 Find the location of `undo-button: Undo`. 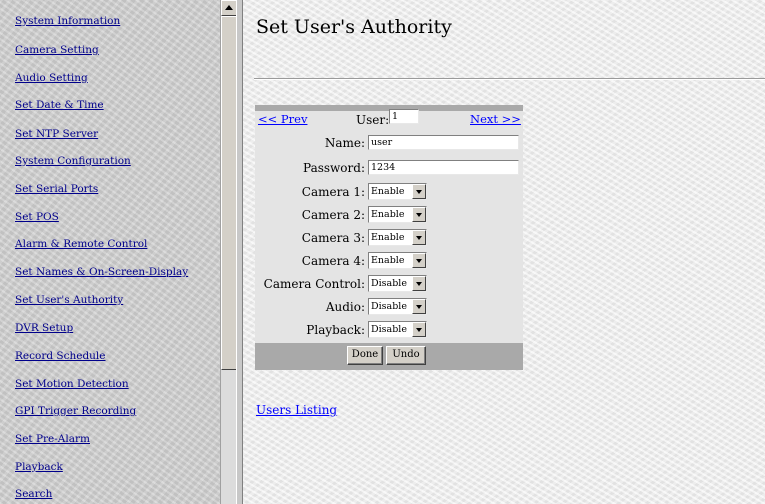

undo-button: Undo is located at coordinates (406, 355).